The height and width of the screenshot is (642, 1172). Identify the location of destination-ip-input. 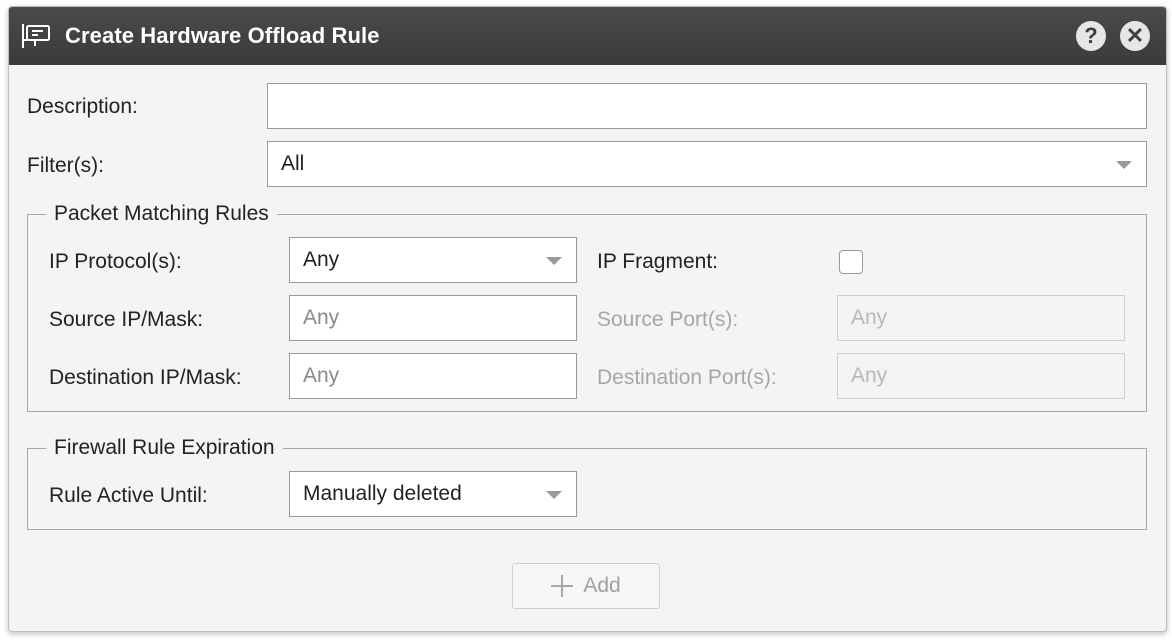
(433, 376).